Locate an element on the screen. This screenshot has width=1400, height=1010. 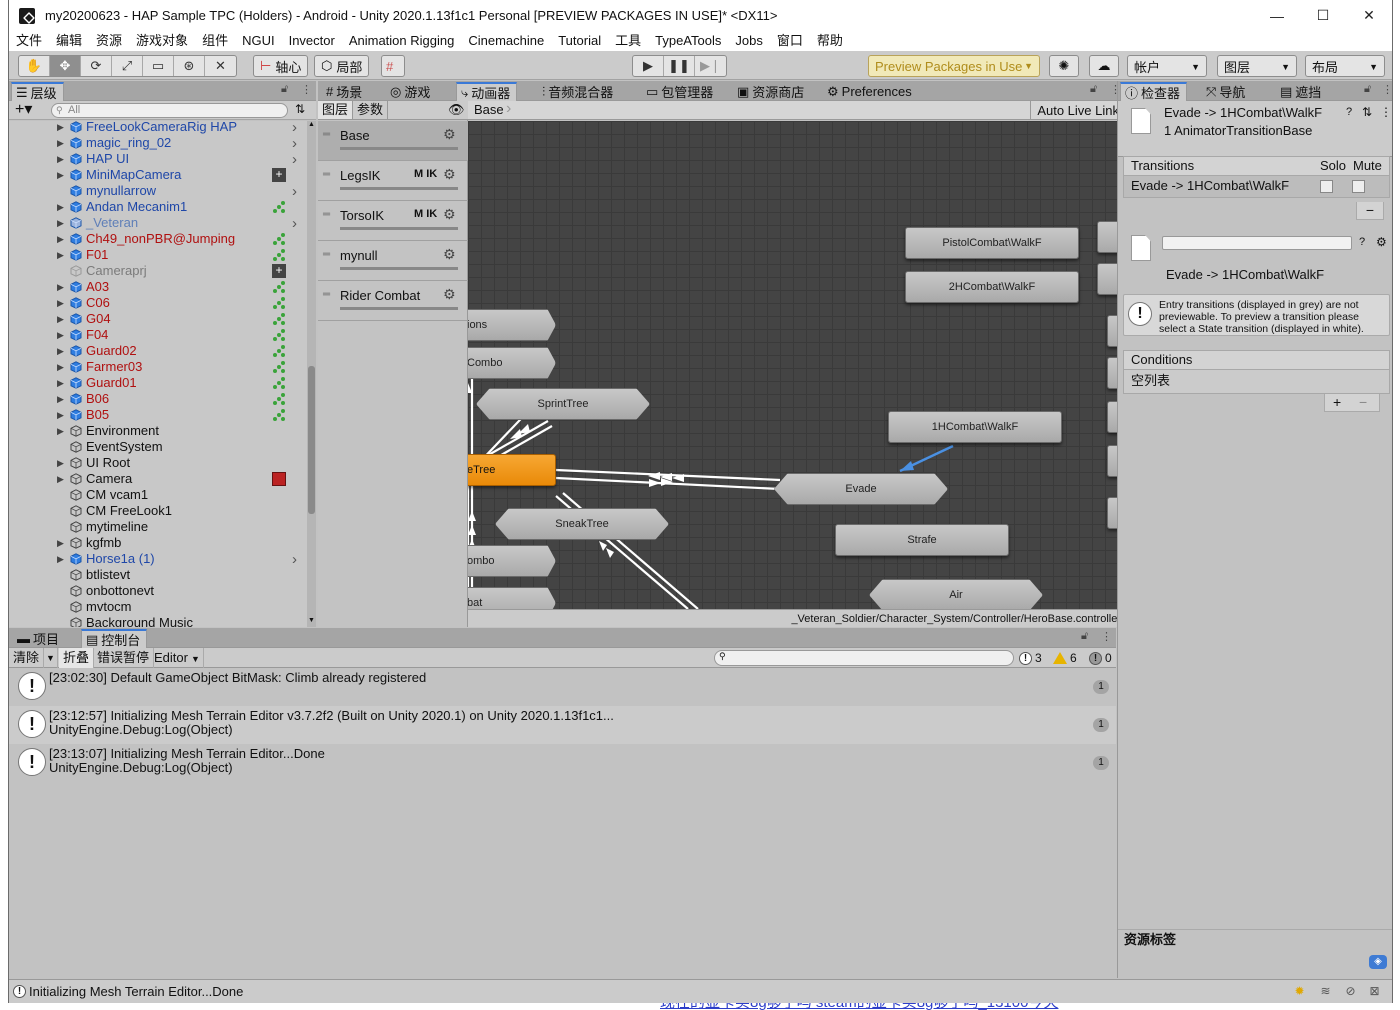
hierarchy-item: ▶ Andan Mecanim1 is located at coordinates (158, 207).